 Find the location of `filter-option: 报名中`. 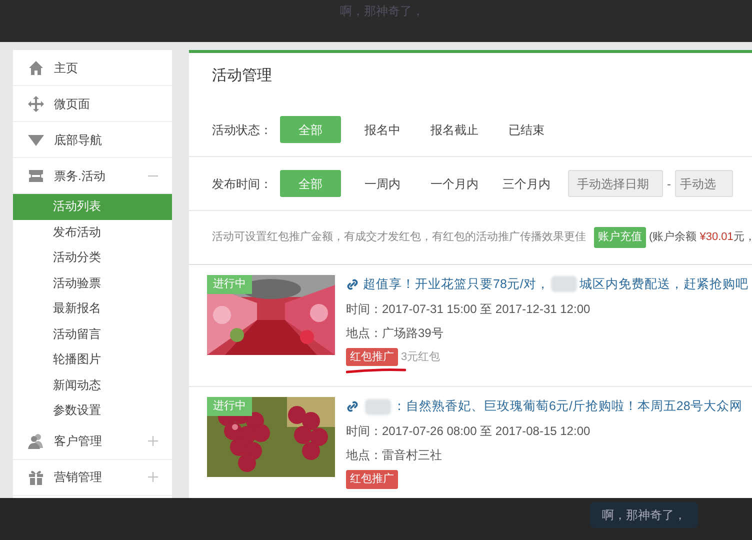

filter-option: 报名中 is located at coordinates (382, 129).